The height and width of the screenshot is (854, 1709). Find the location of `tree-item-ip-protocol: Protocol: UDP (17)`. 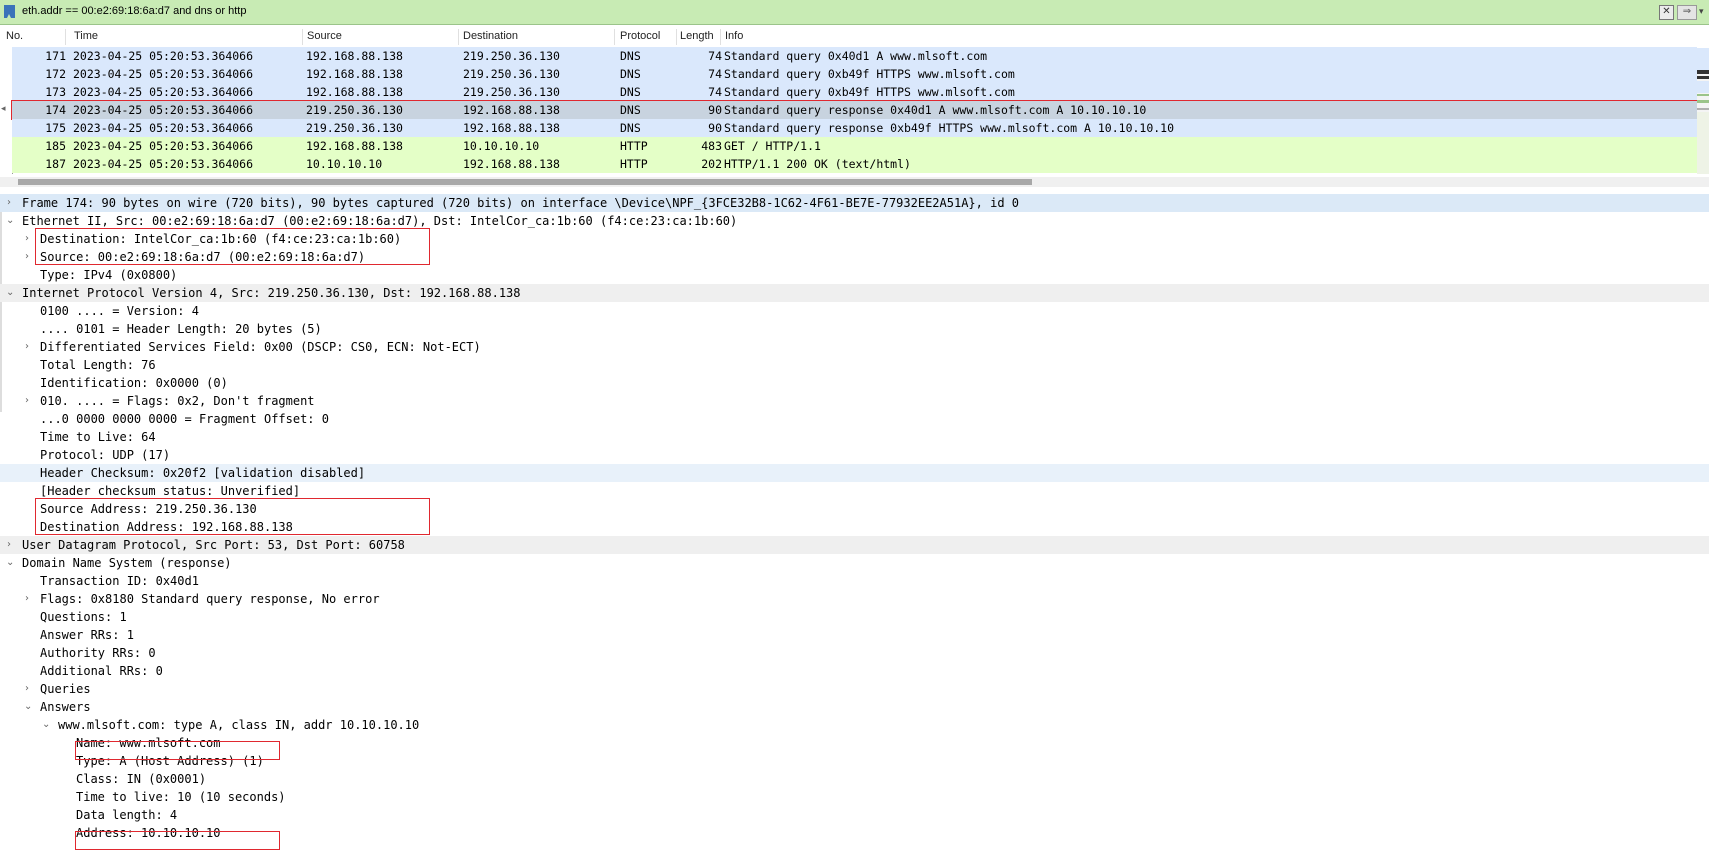

tree-item-ip-protocol: Protocol: UDP (17) is located at coordinates (854, 455).